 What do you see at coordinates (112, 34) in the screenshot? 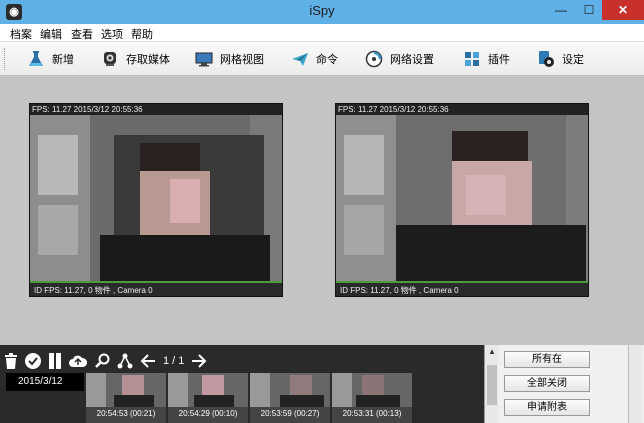
I see `menu-options: 选项` at bounding box center [112, 34].